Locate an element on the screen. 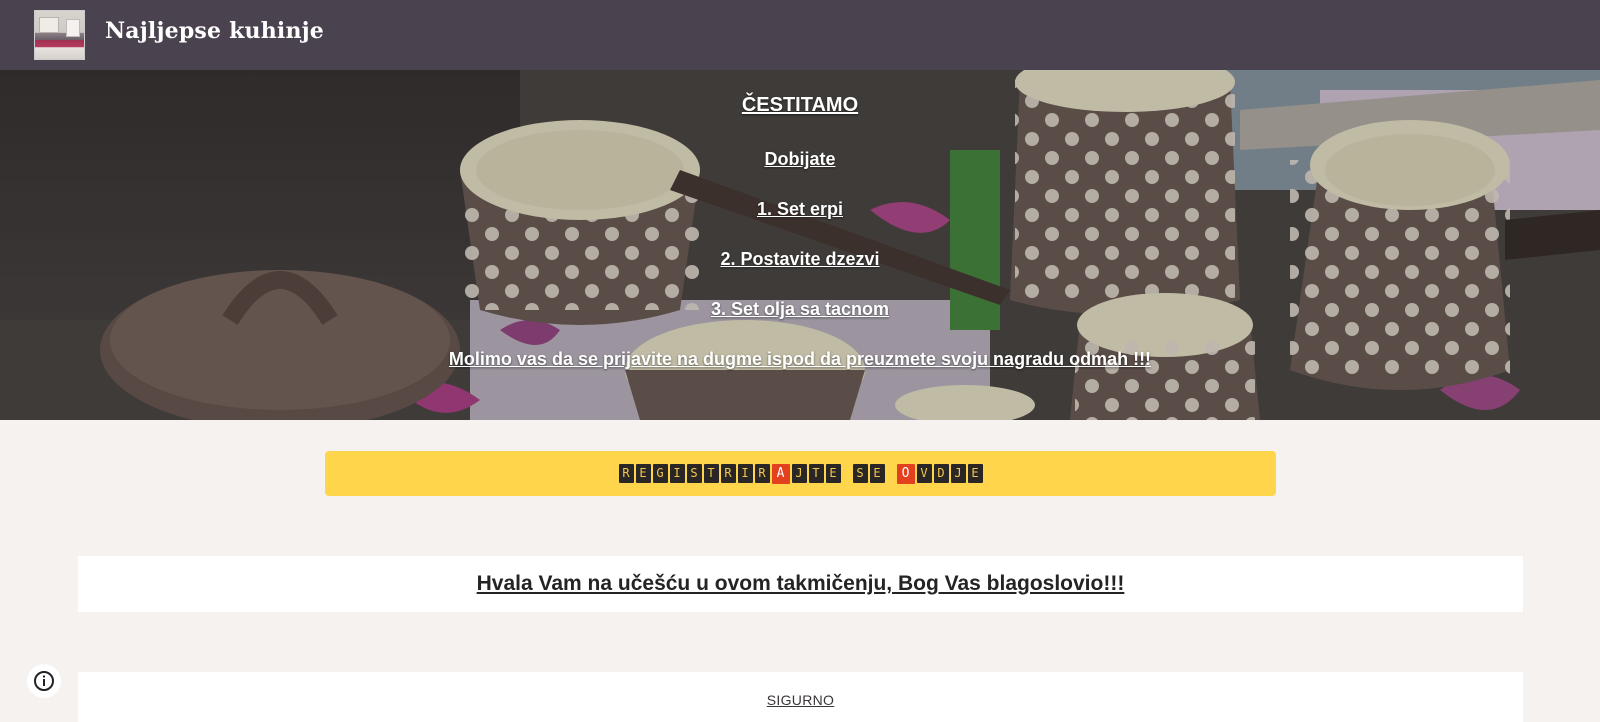 The width and height of the screenshot is (1600, 722). register-button-label: REGISTRIRAJTESEOVDJE is located at coordinates (800, 473).